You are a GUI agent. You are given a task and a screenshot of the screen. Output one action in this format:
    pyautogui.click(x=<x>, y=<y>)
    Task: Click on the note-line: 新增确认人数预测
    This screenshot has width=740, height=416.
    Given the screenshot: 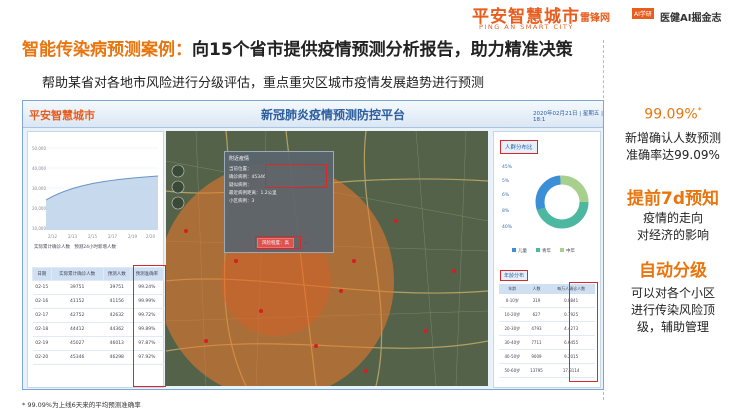 What is the action you would take?
    pyautogui.click(x=672, y=138)
    